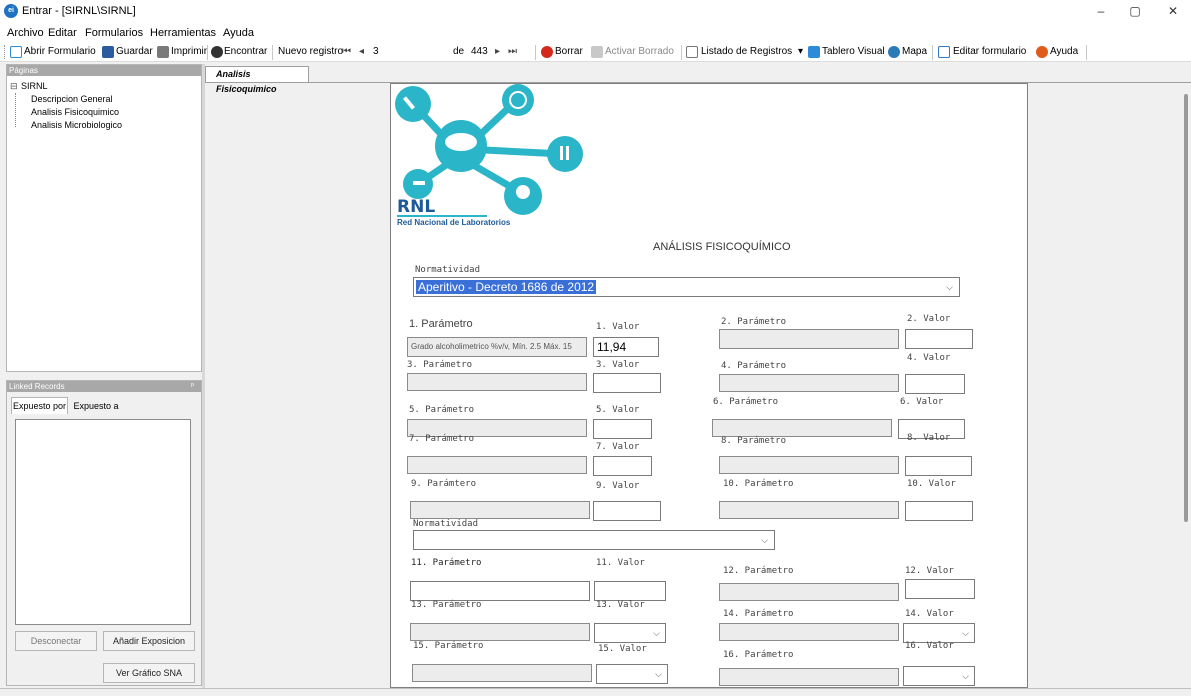 This screenshot has height=696, width=1191. What do you see at coordinates (34, 86) in the screenshot?
I see `tree-root: SIRNL` at bounding box center [34, 86].